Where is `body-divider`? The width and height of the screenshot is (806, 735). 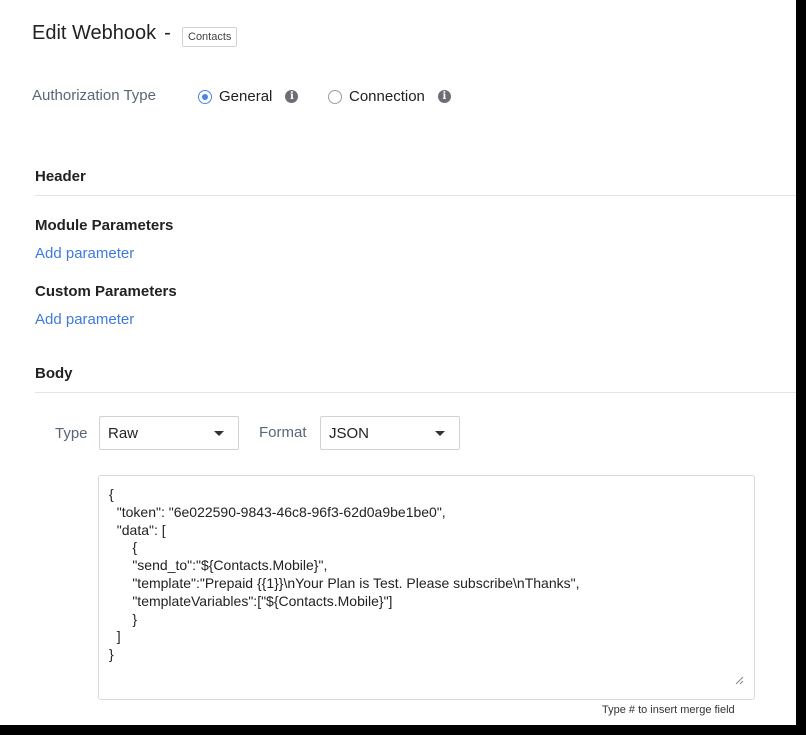 body-divider is located at coordinates (415, 392).